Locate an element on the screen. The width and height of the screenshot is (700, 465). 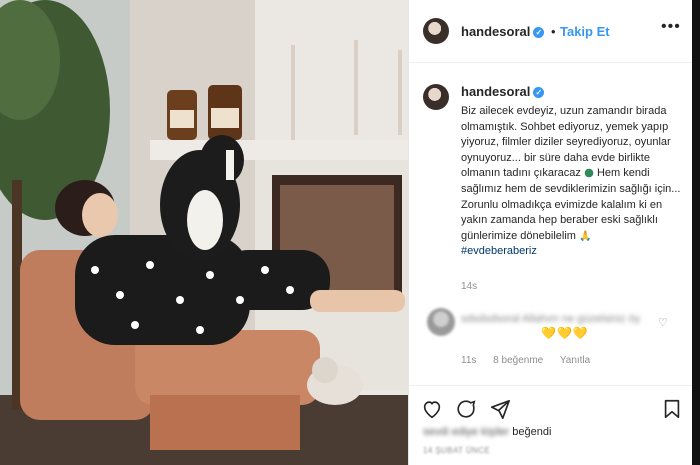
username-label: handesoral is located at coordinates (495, 31).